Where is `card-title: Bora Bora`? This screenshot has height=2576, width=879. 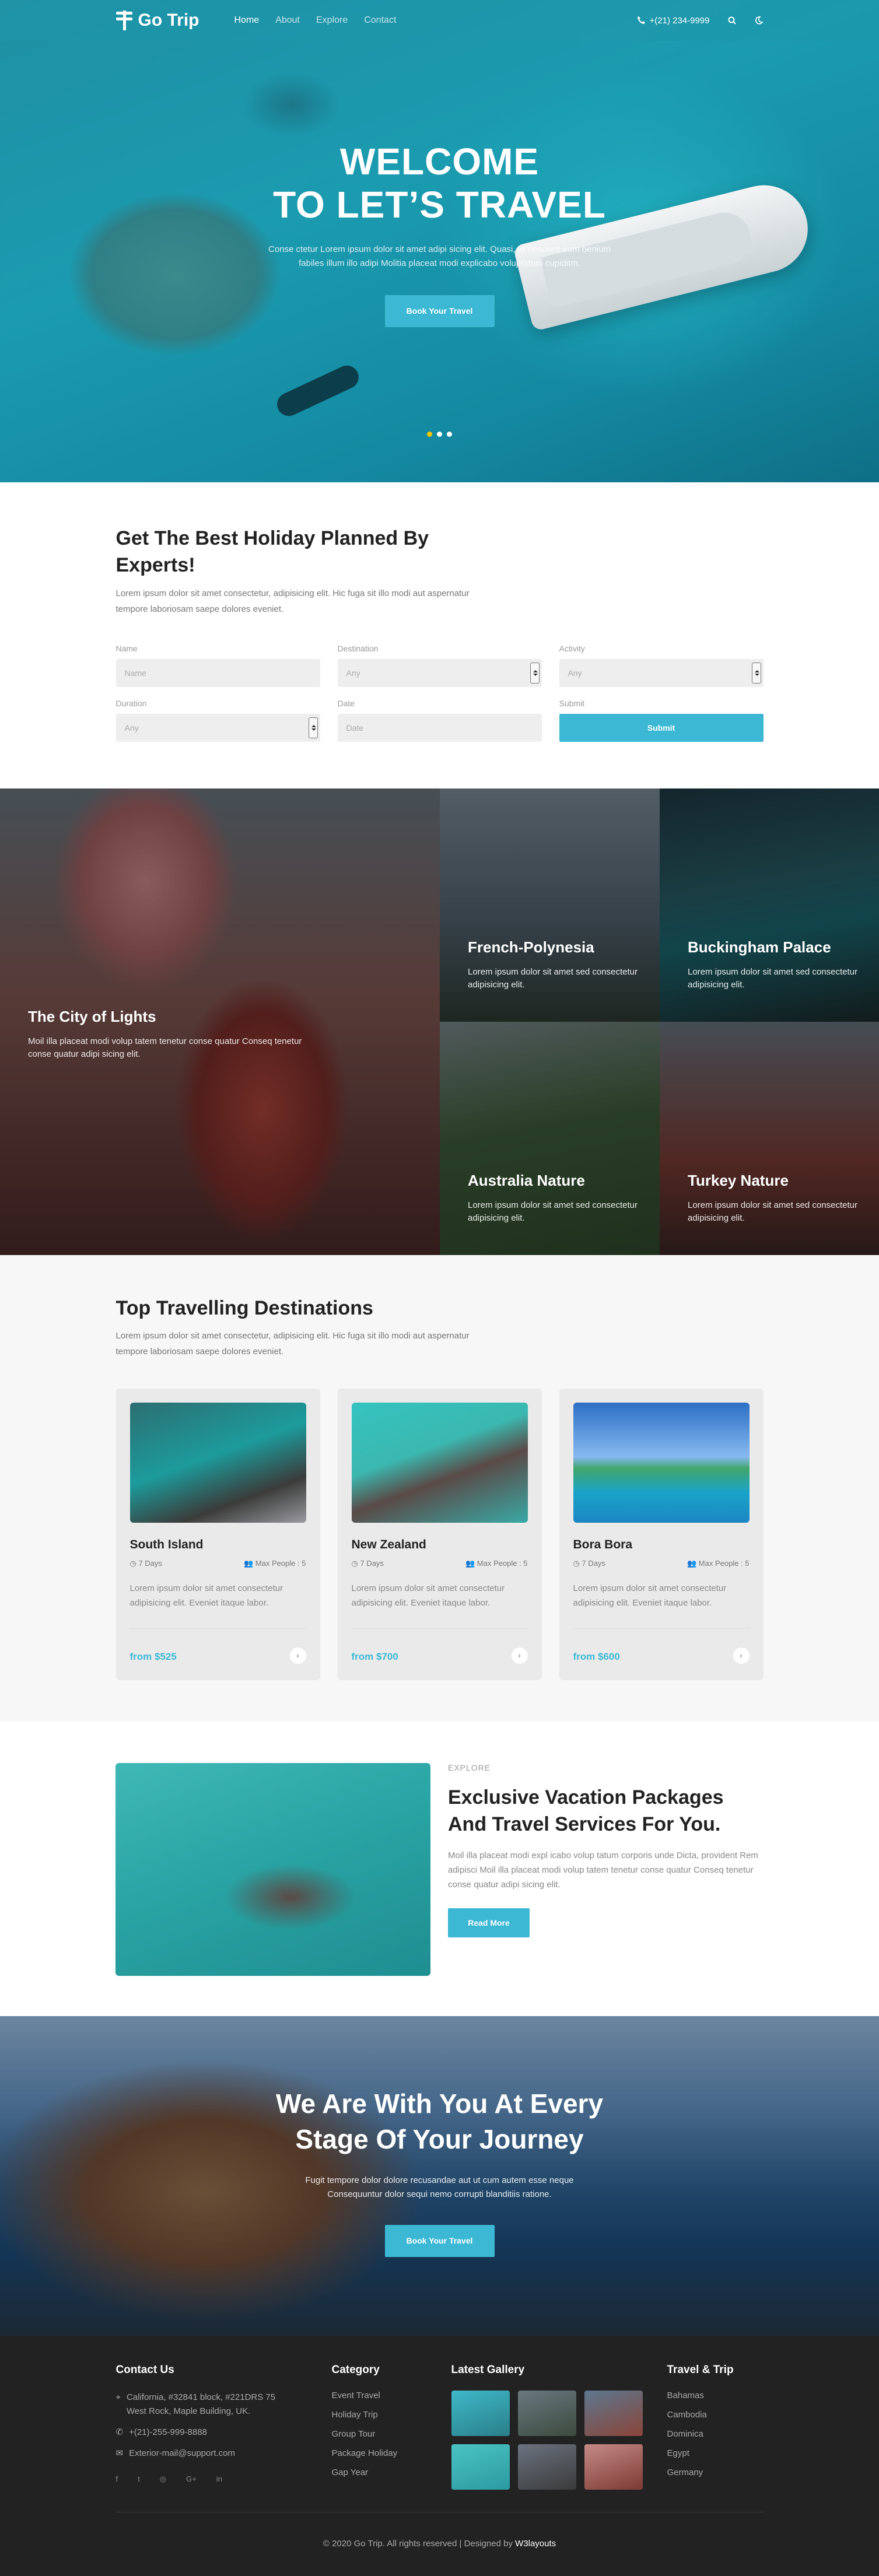
card-title: Bora Bora is located at coordinates (661, 1545).